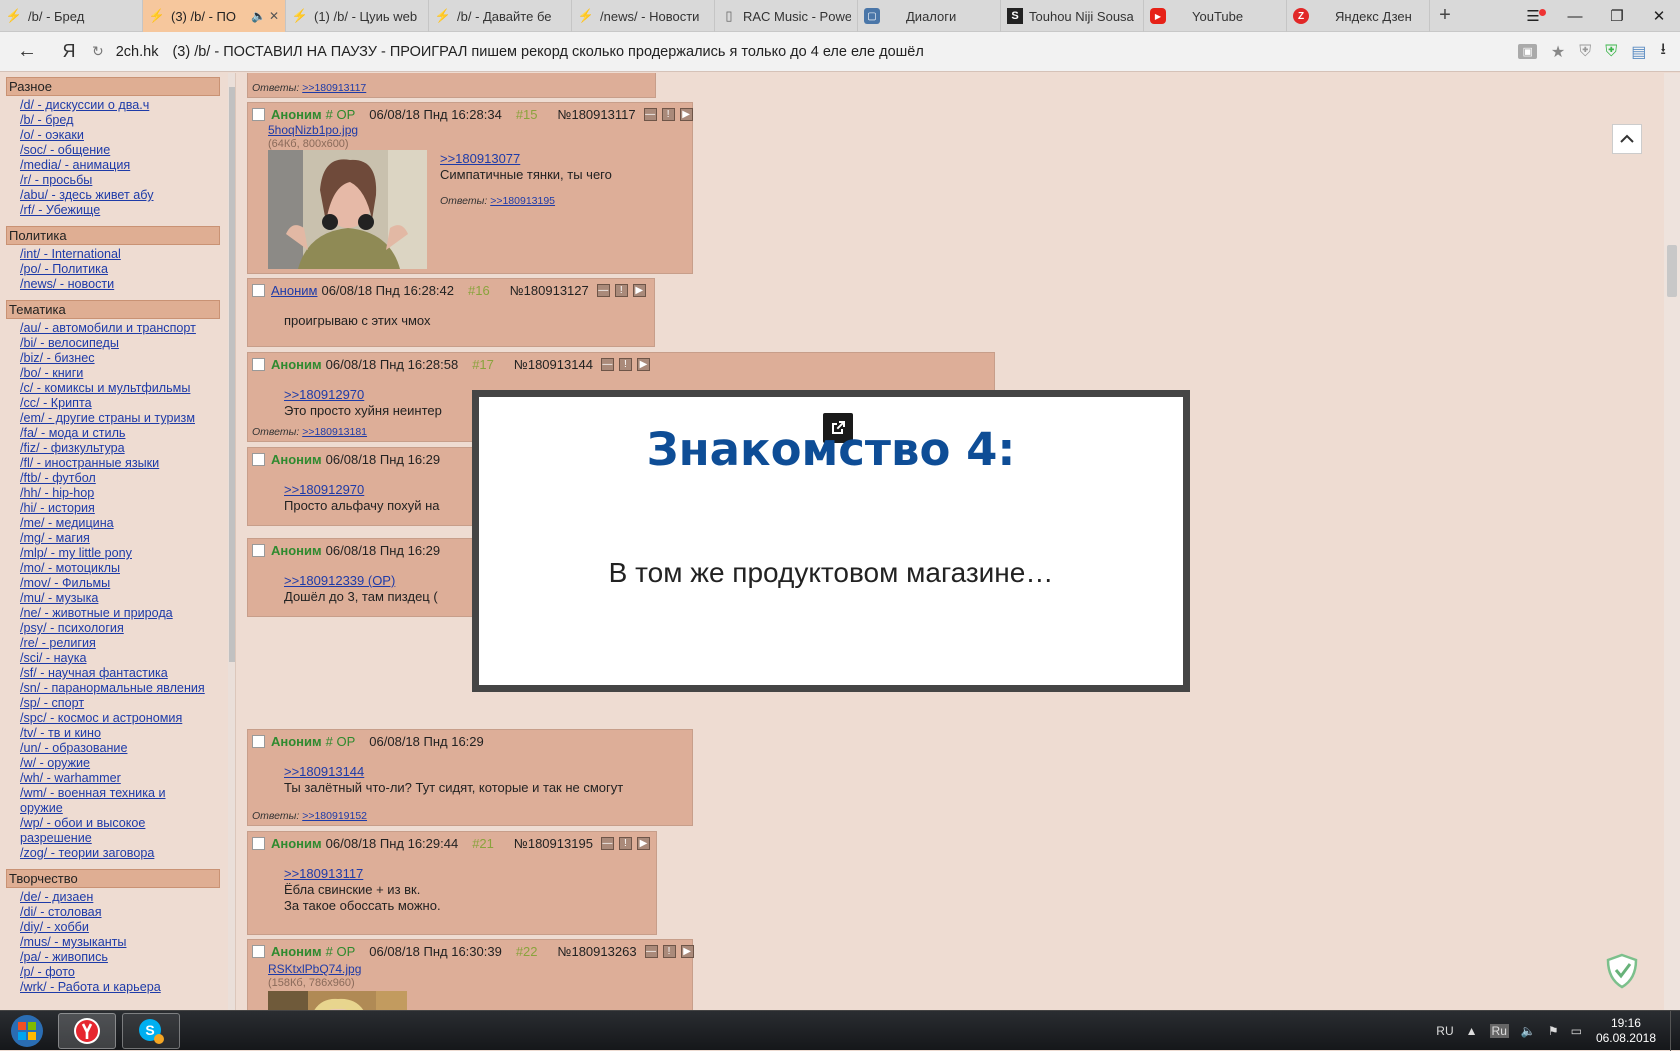 The width and height of the screenshot is (1680, 1051). I want to click on reply-link: >>180913181, so click(334, 432).